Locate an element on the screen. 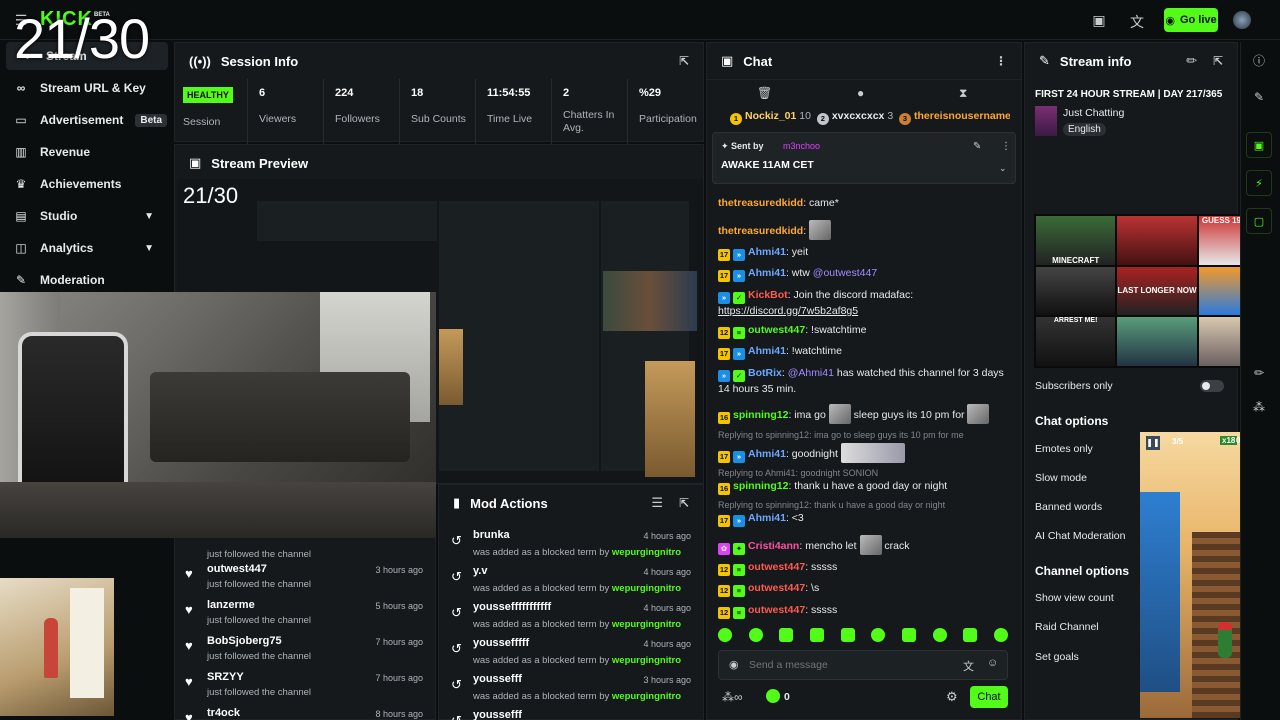  chat-option-slow-mode: Slow mode is located at coordinates (1061, 478).